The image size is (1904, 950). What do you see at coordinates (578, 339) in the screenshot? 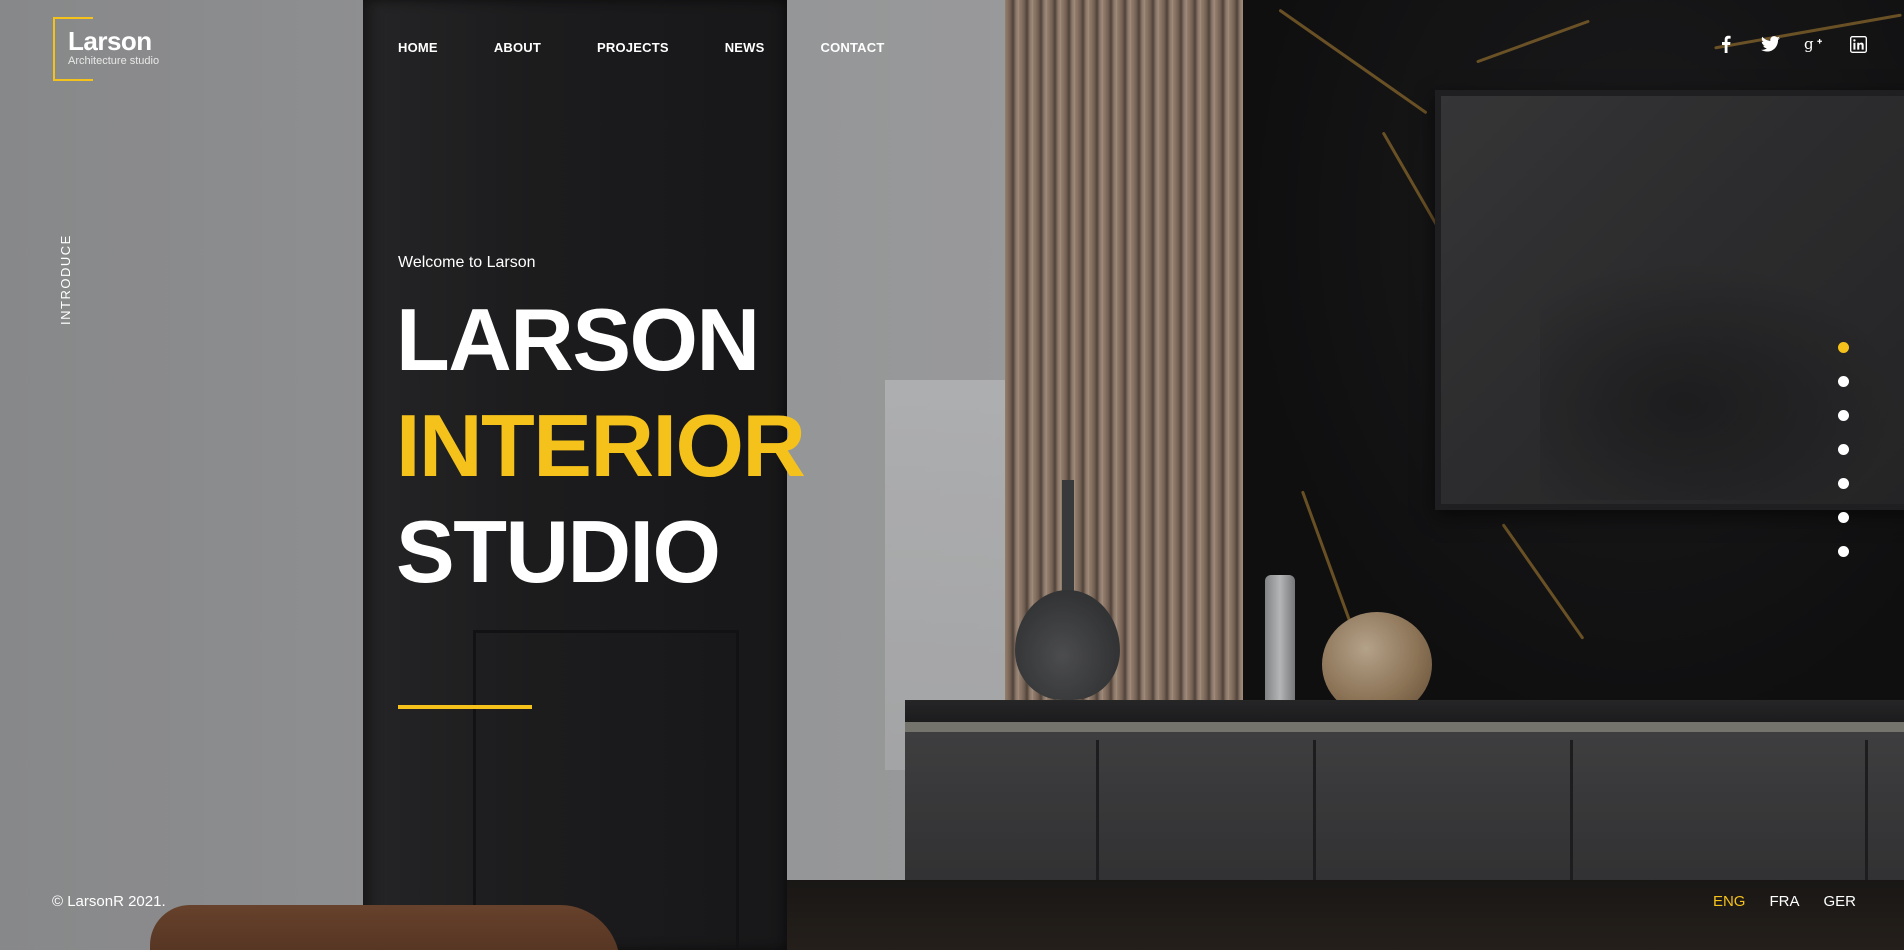
I see `hero-title-line1: LARSON` at bounding box center [578, 339].